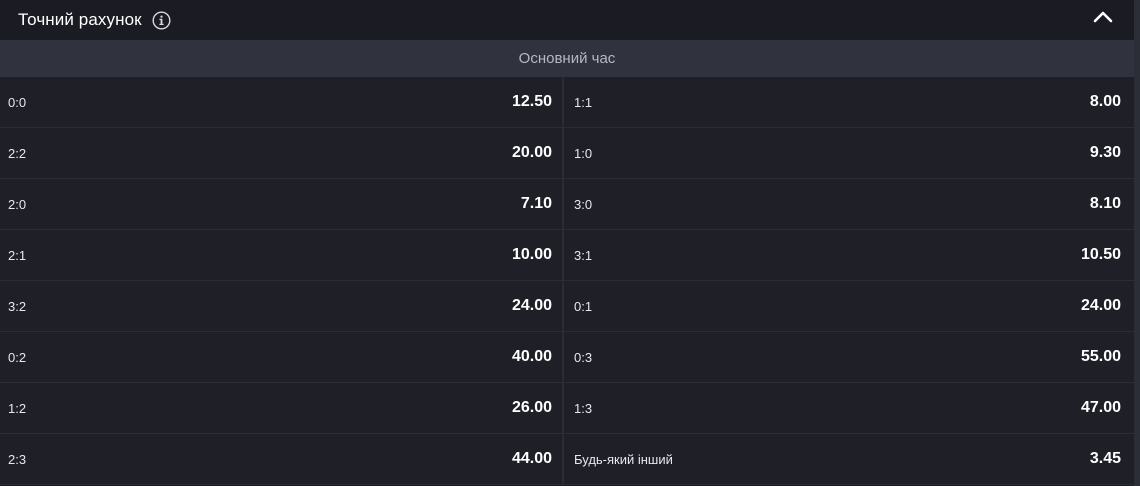 This screenshot has width=1140, height=486. What do you see at coordinates (282, 357) in the screenshot?
I see `outcome-cell: 0:2 40.00` at bounding box center [282, 357].